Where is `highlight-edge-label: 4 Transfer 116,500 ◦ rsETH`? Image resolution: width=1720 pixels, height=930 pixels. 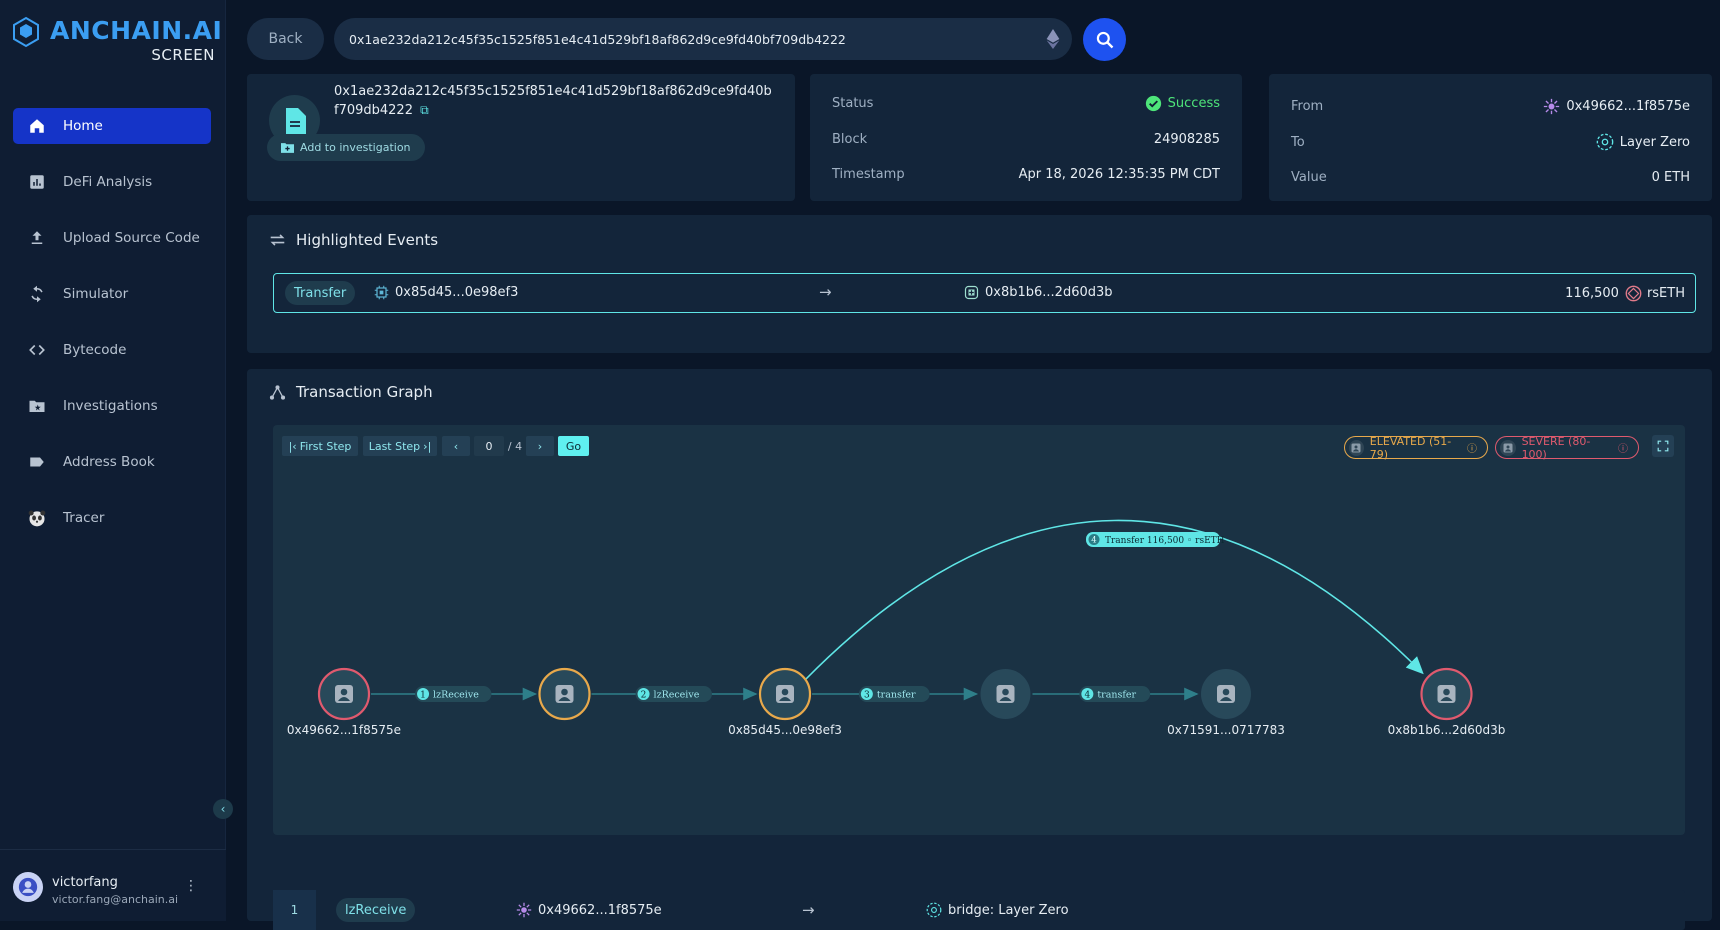
highlight-edge-label: 4 Transfer 116,500 ◦ rsETH is located at coordinates (1155, 539).